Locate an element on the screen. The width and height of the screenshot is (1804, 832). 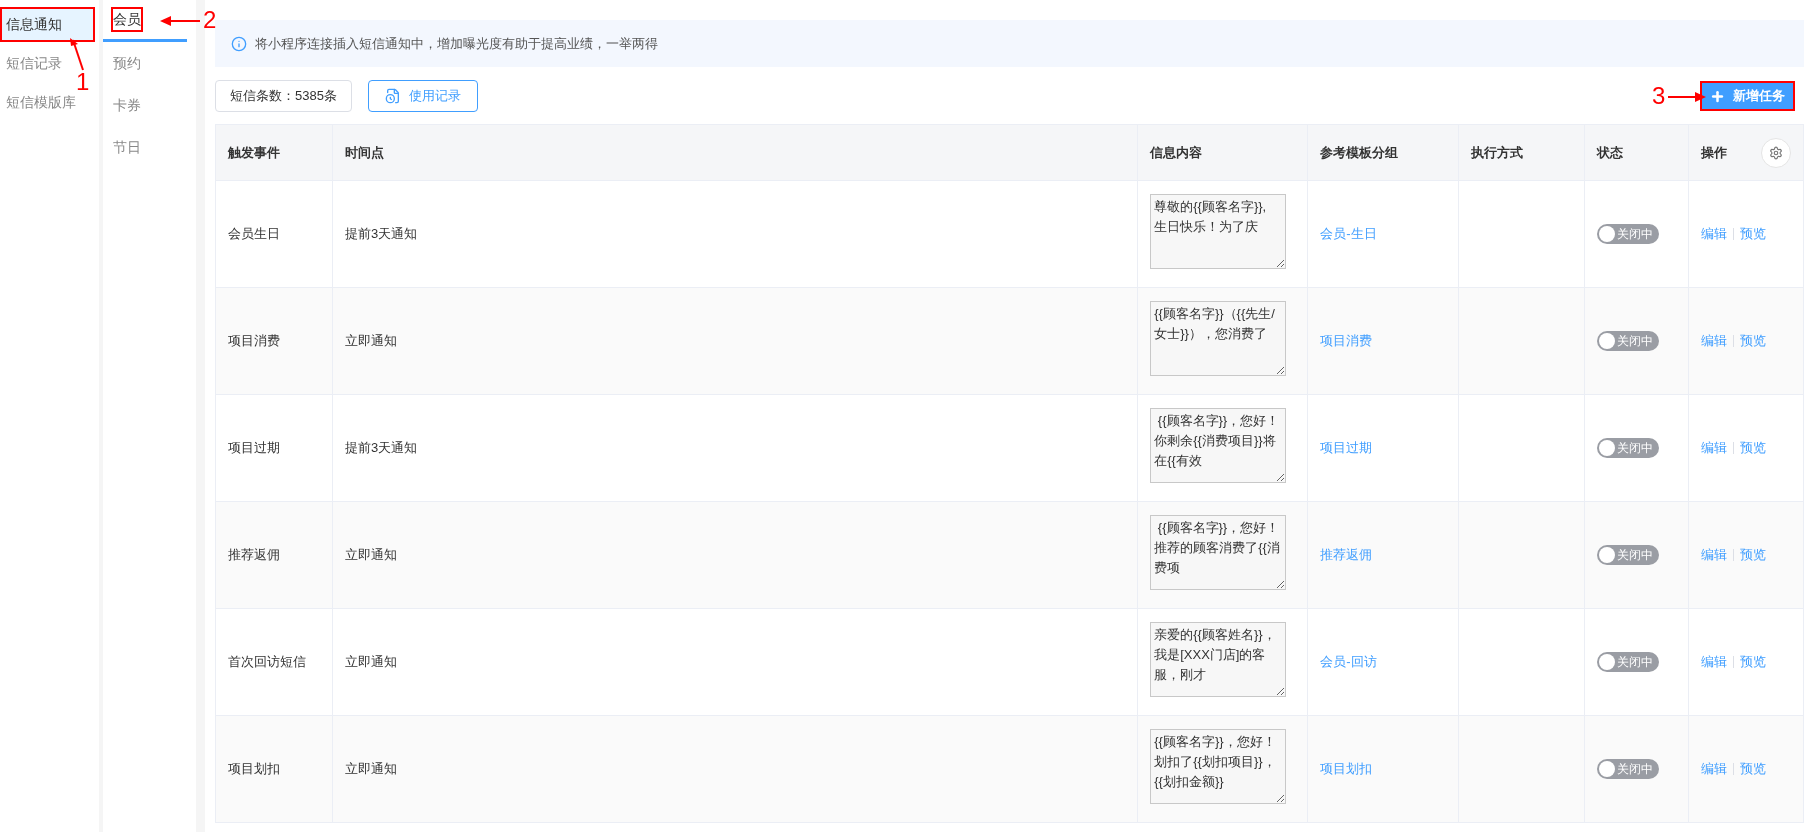
message-content-field: {{顾客名字}}（{{先生/女士}}），您消费了 is located at coordinates (1218, 338).